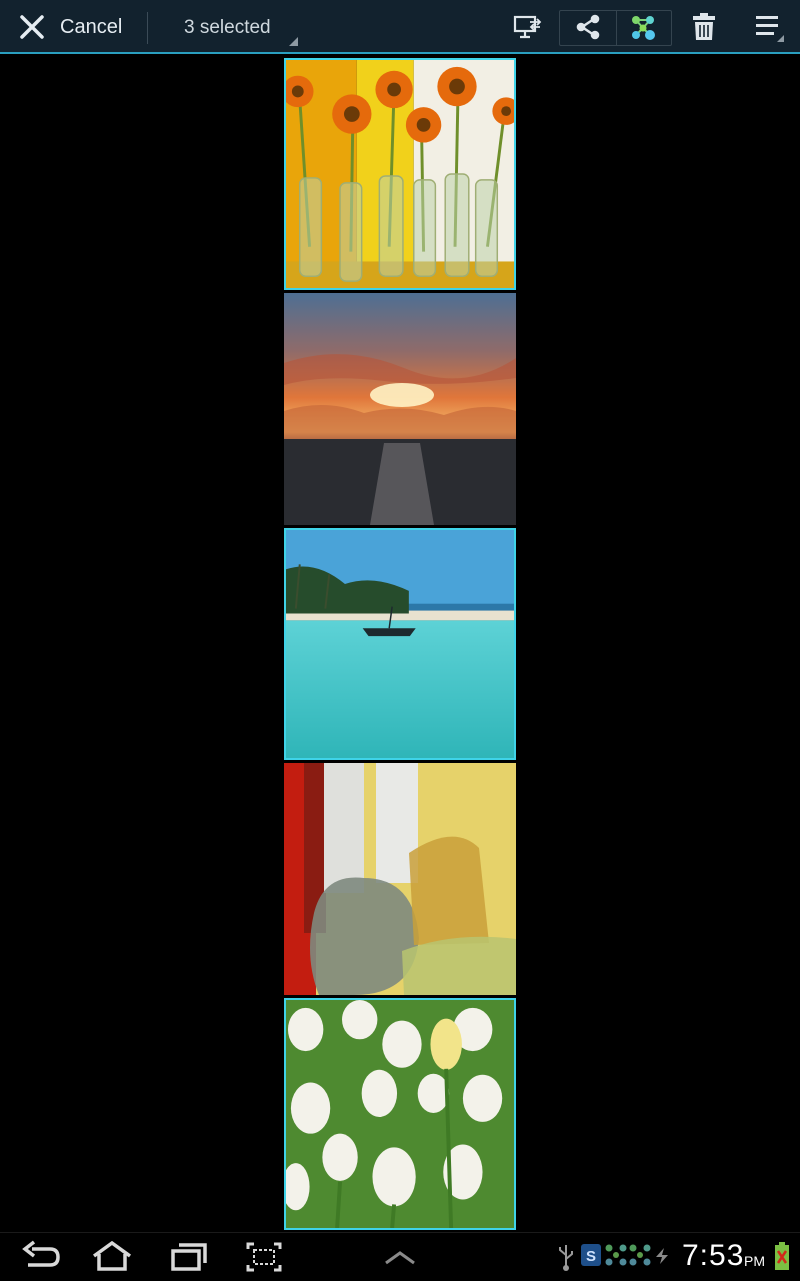 This screenshot has width=800, height=1281. I want to click on sunflowers-image, so click(400, 174).